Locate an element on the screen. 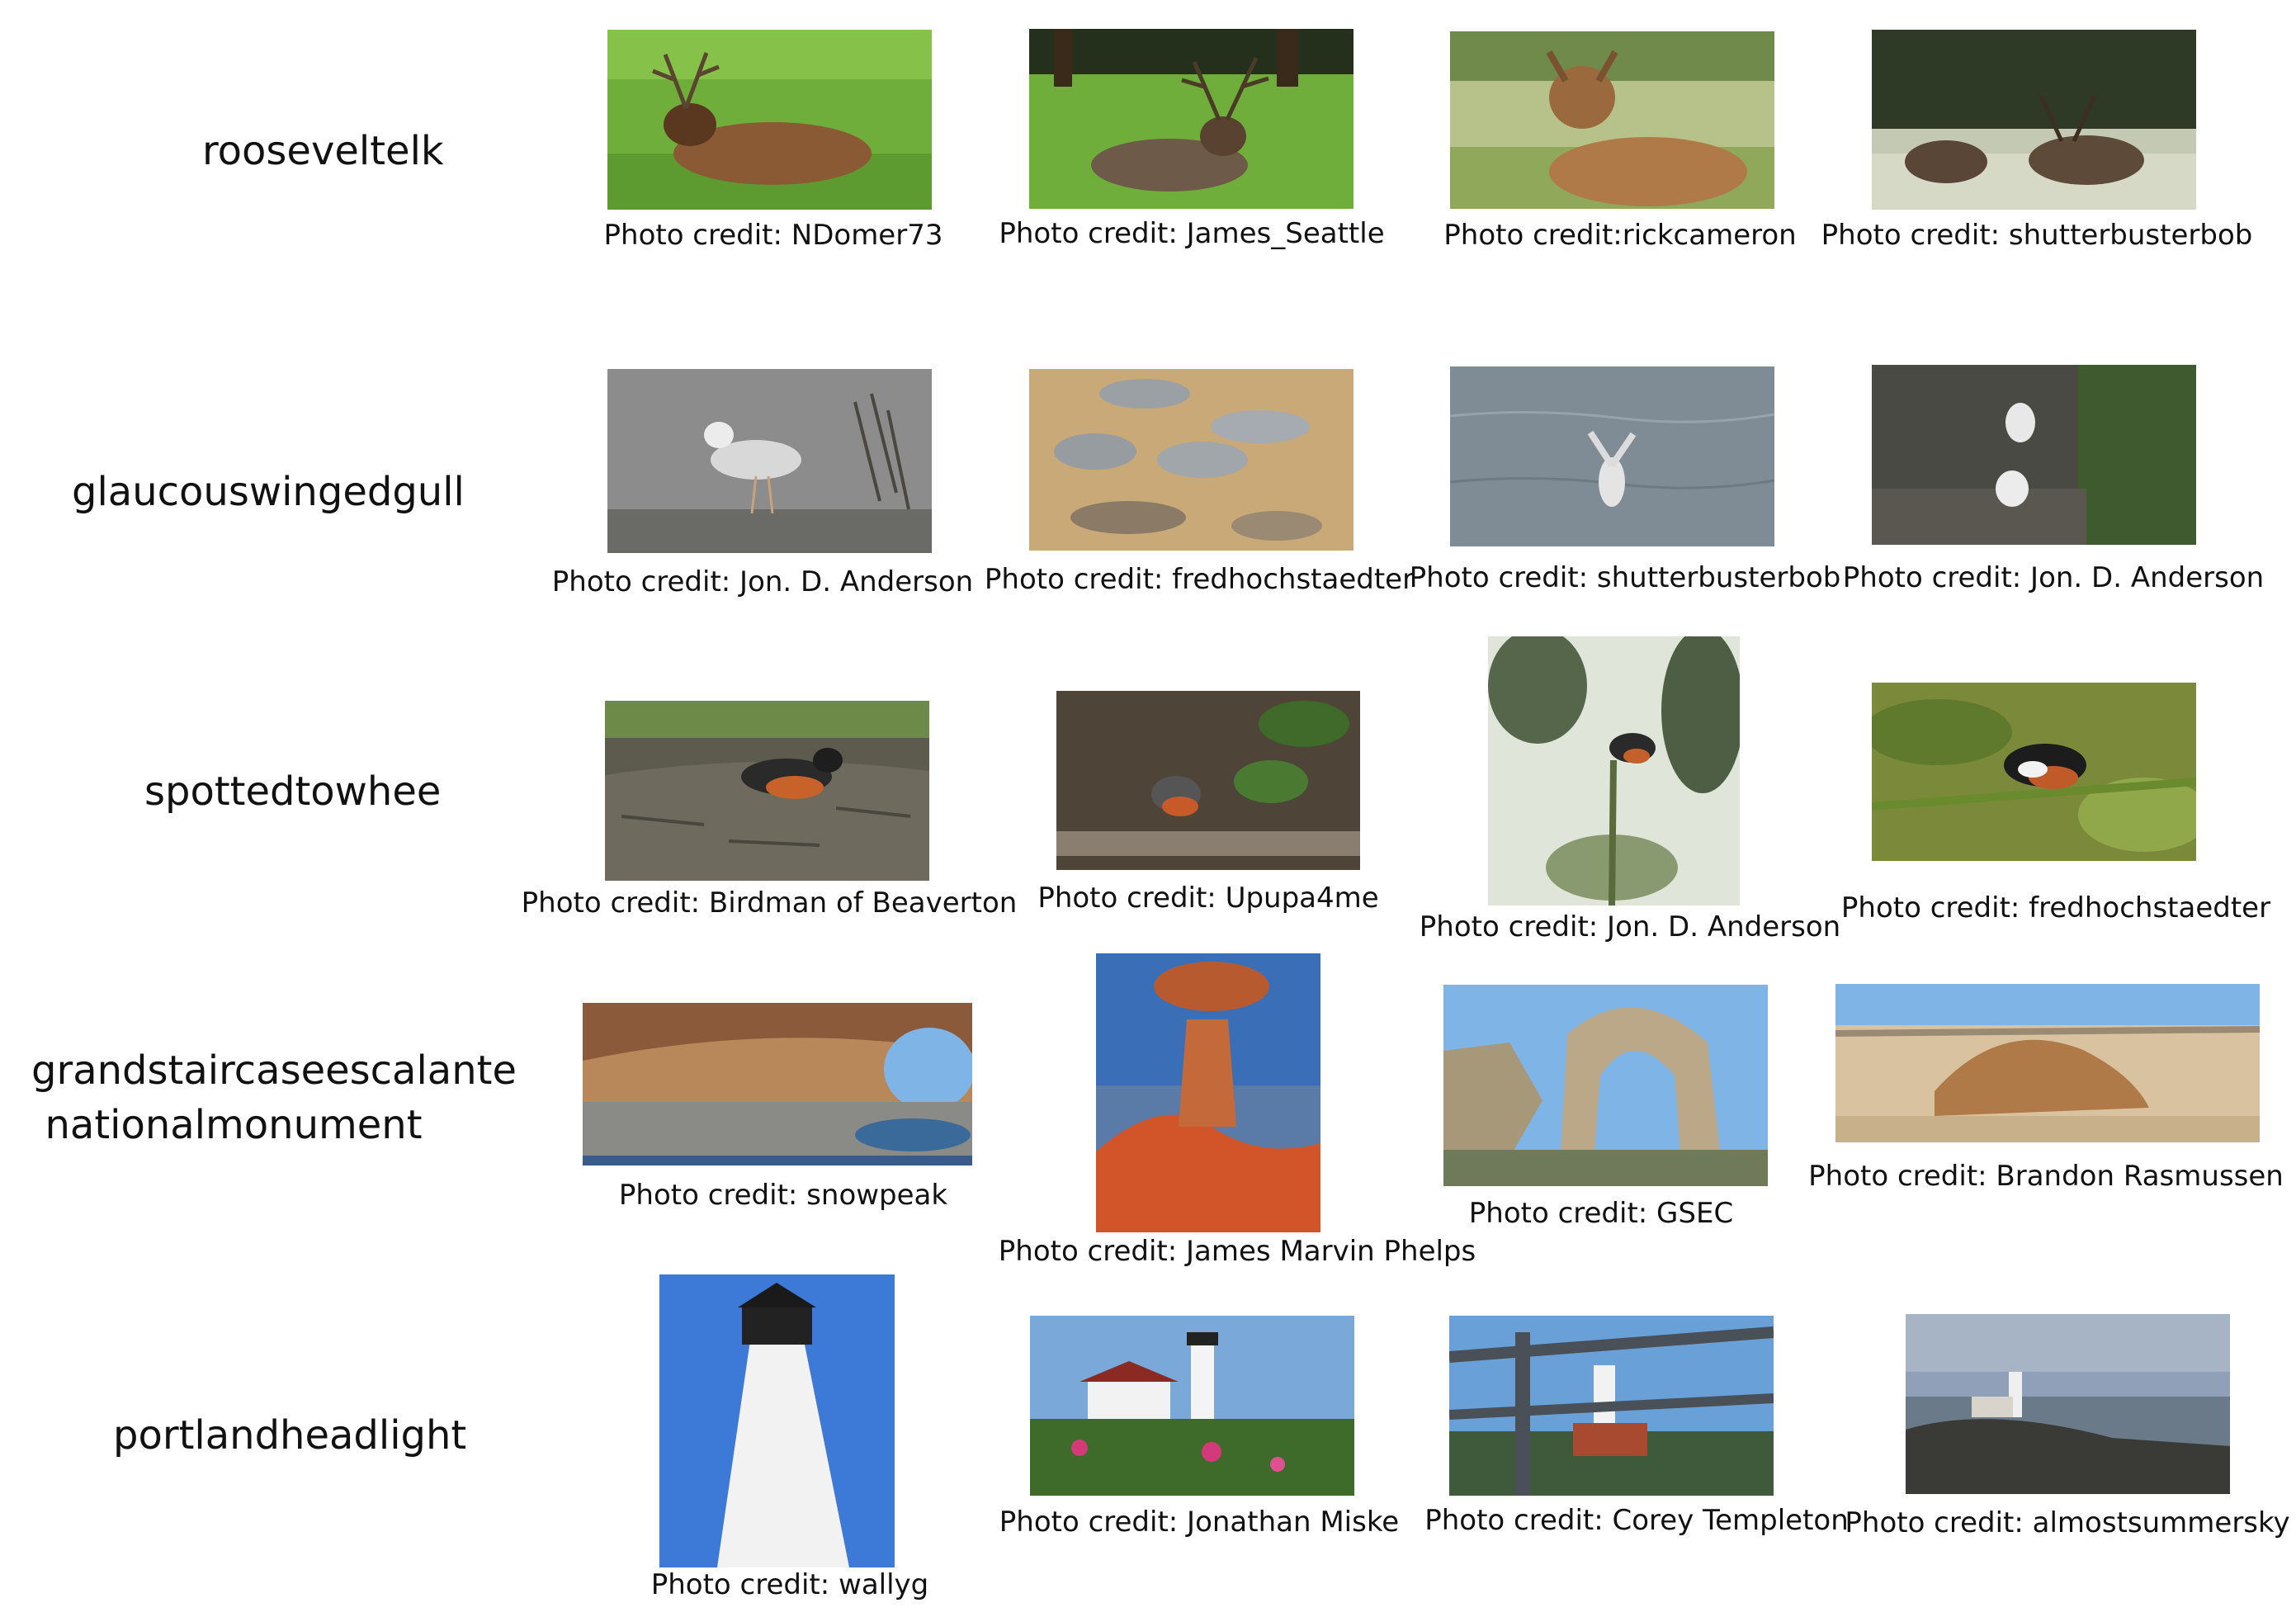  photo-credit: Photo credit: Upupa4me is located at coordinates (1208, 898).